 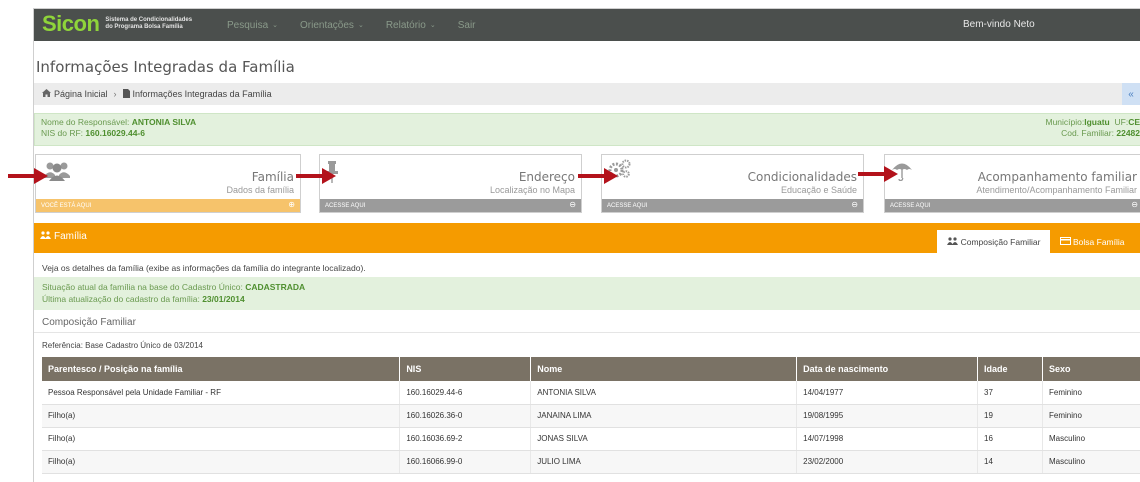 I want to click on card-subtitle: Educação e Saúde, so click(x=818, y=190).